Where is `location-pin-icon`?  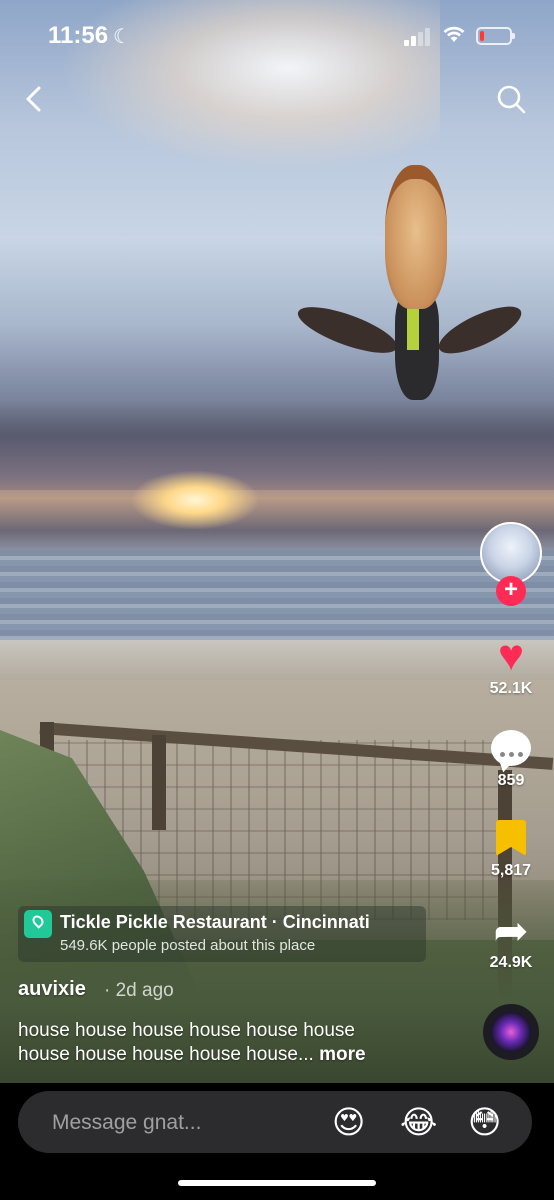
location-pin-icon is located at coordinates (38, 924).